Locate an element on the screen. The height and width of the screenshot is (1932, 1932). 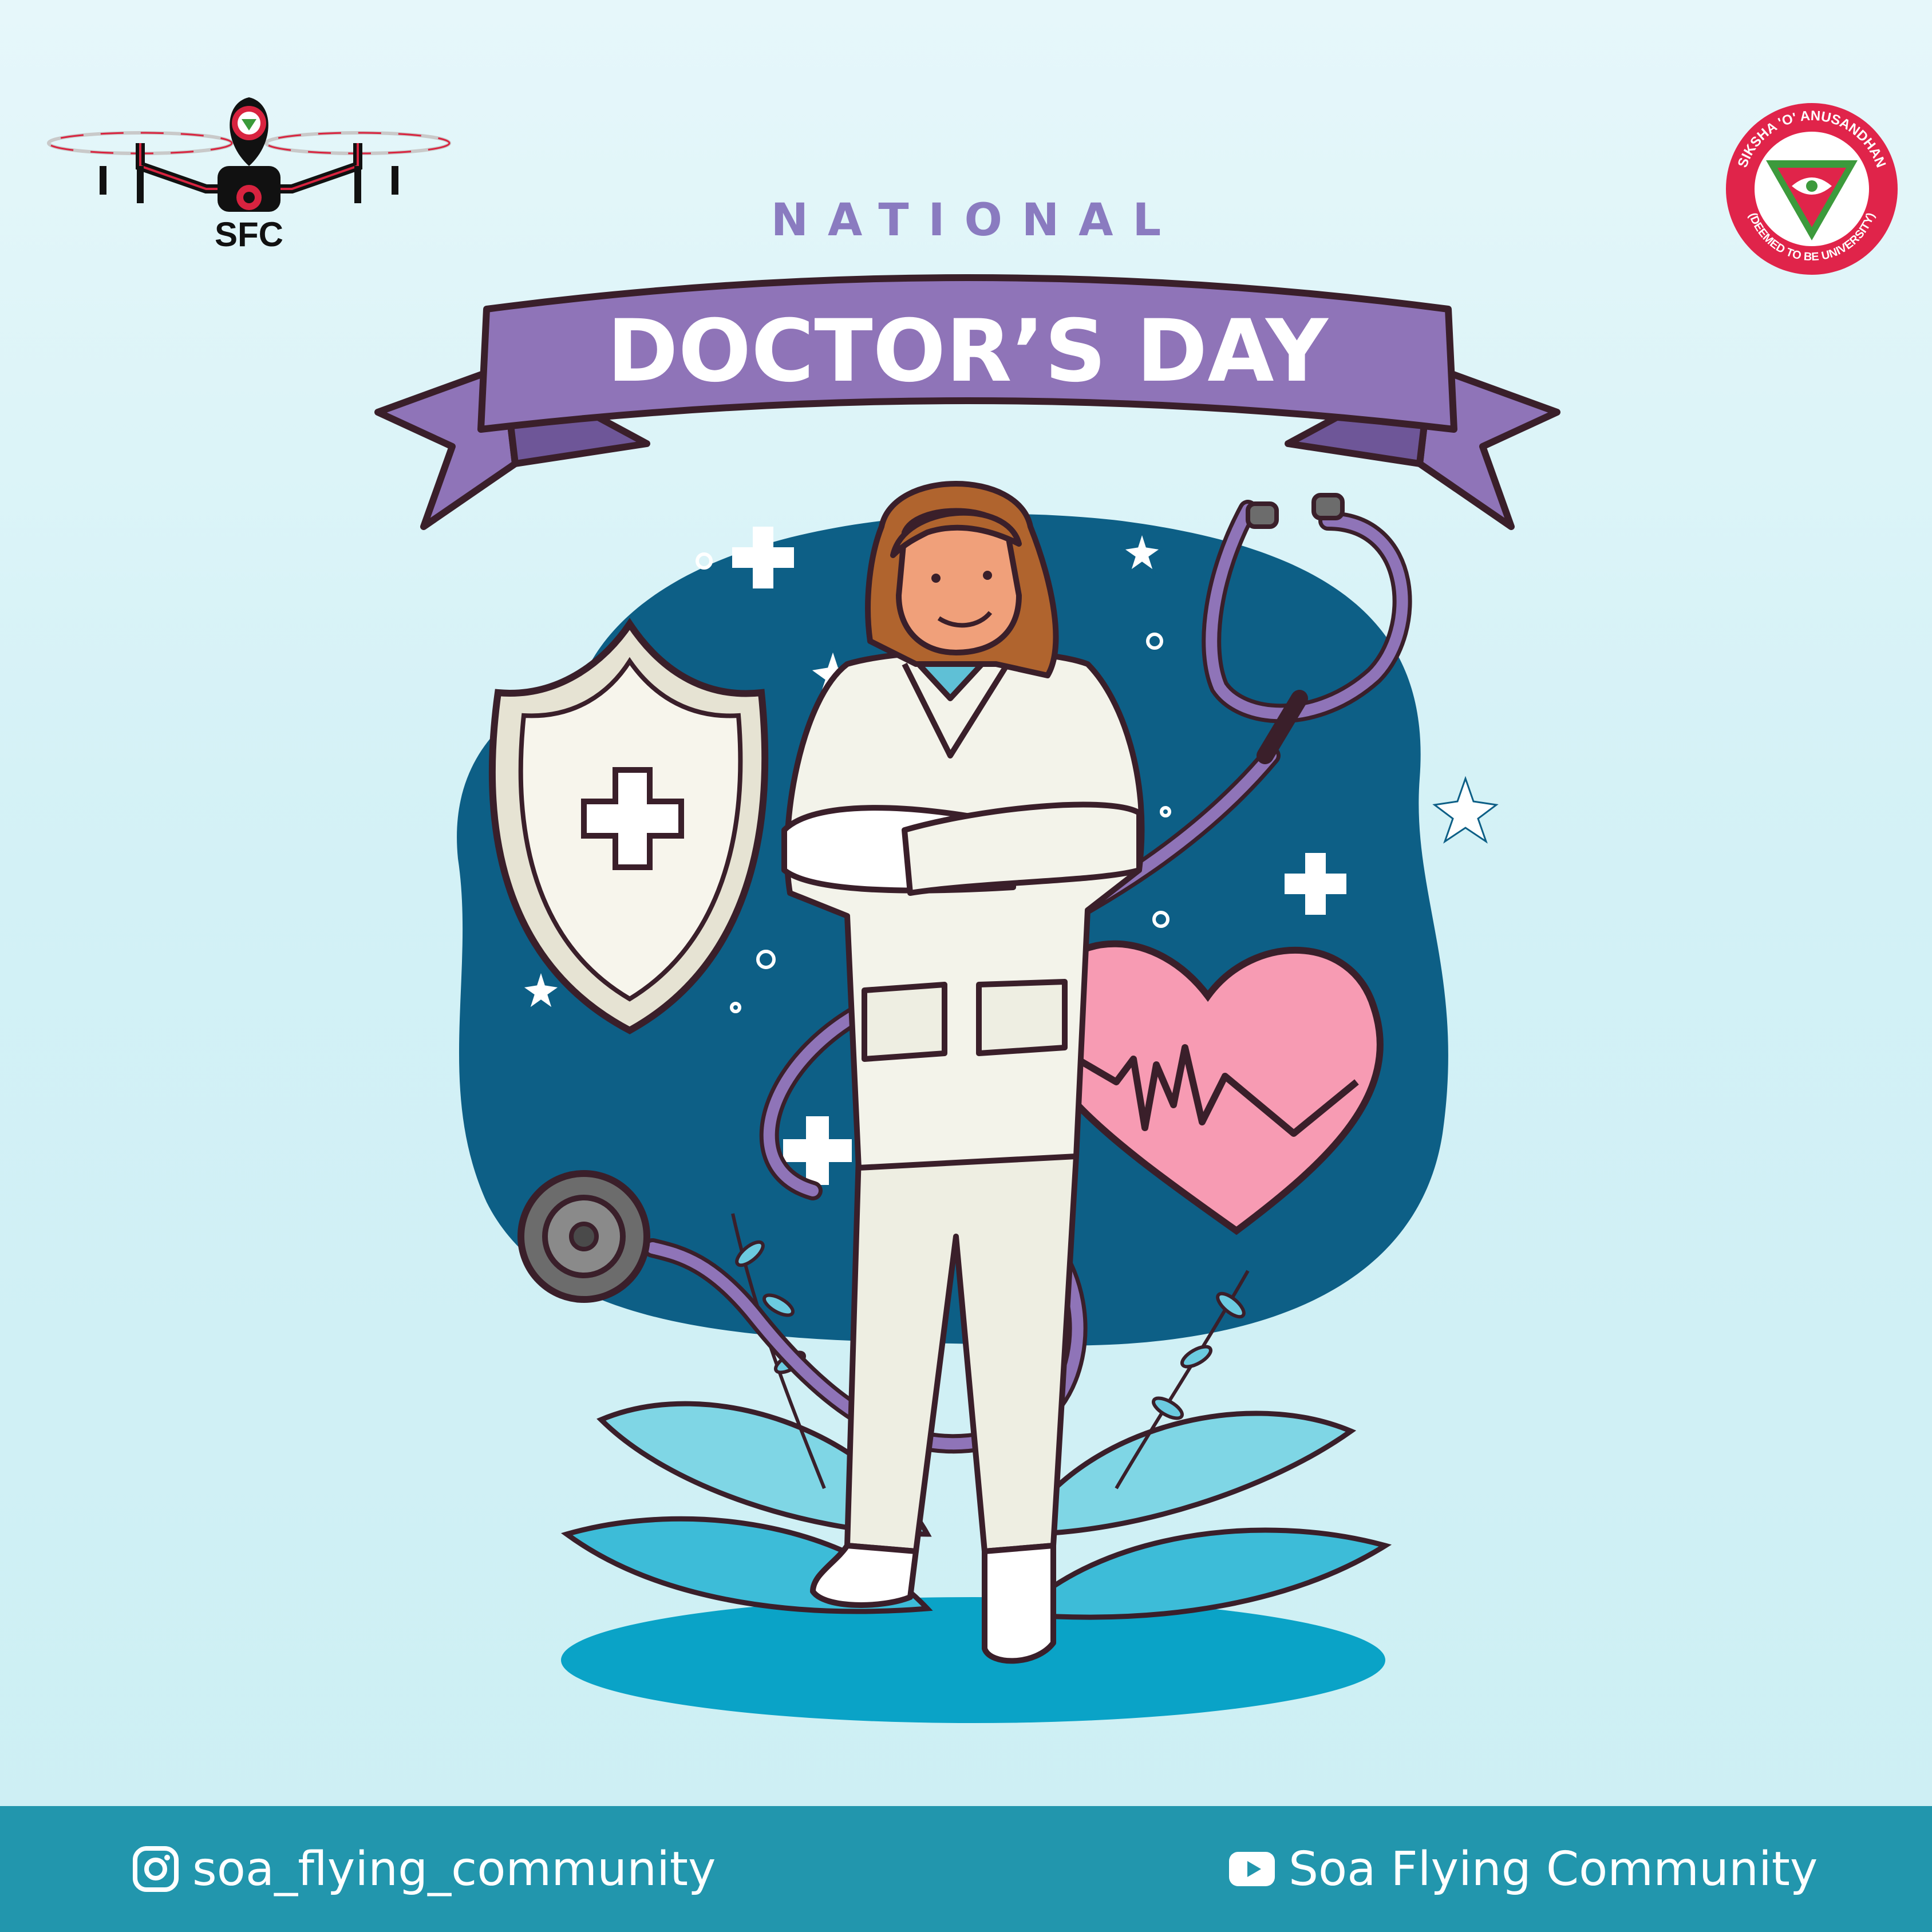
banner-title: DOCTOR’S DAY is located at coordinates (968, 351).